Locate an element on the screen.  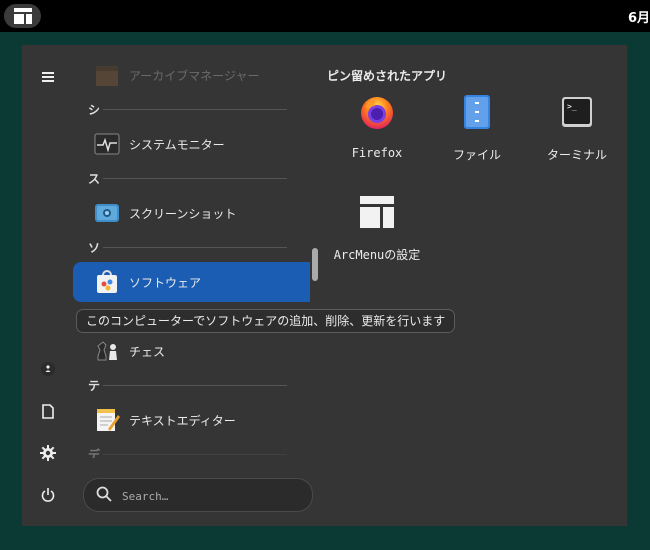
list-item-software: ソフトウェア is located at coordinates (191, 282).